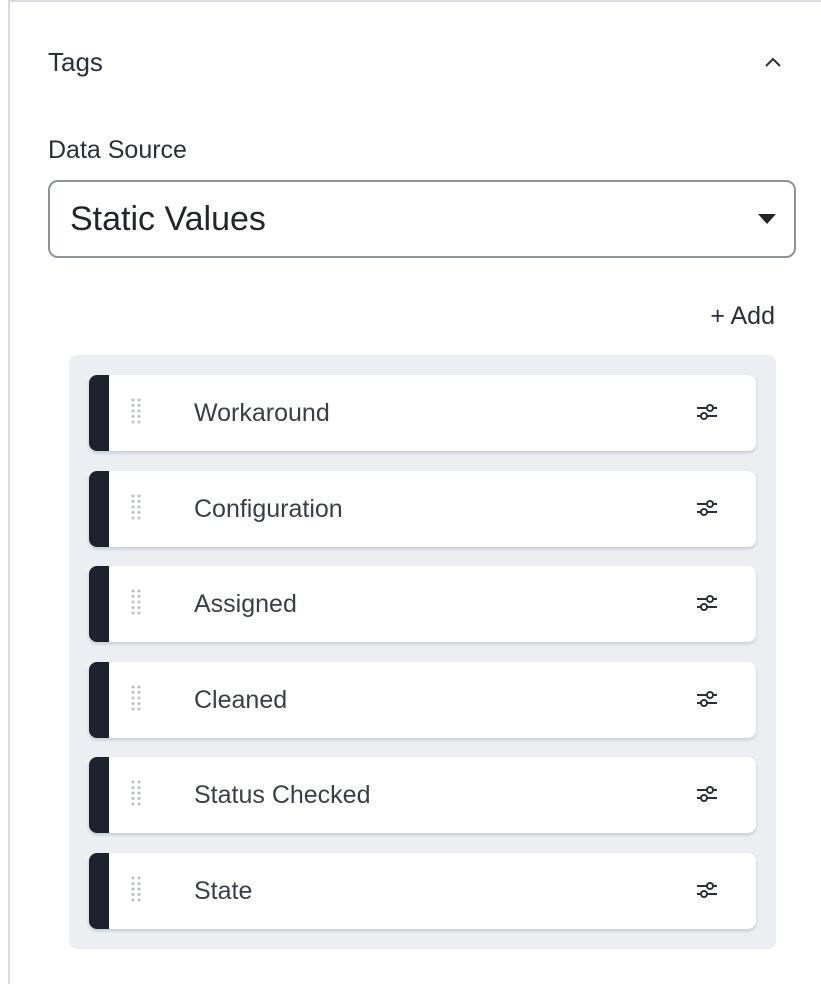 The width and height of the screenshot is (821, 984). I want to click on tag-item-cleaned: Cleaned, so click(422, 700).